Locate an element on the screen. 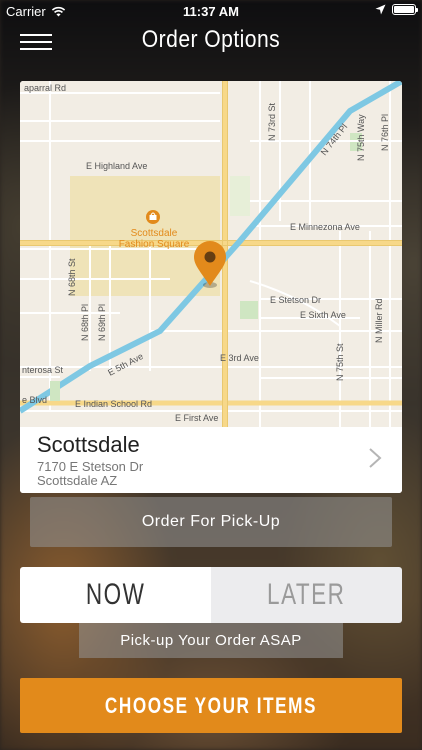 The height and width of the screenshot is (750, 422). poi-label-line1: Scottsdale is located at coordinates (154, 233).